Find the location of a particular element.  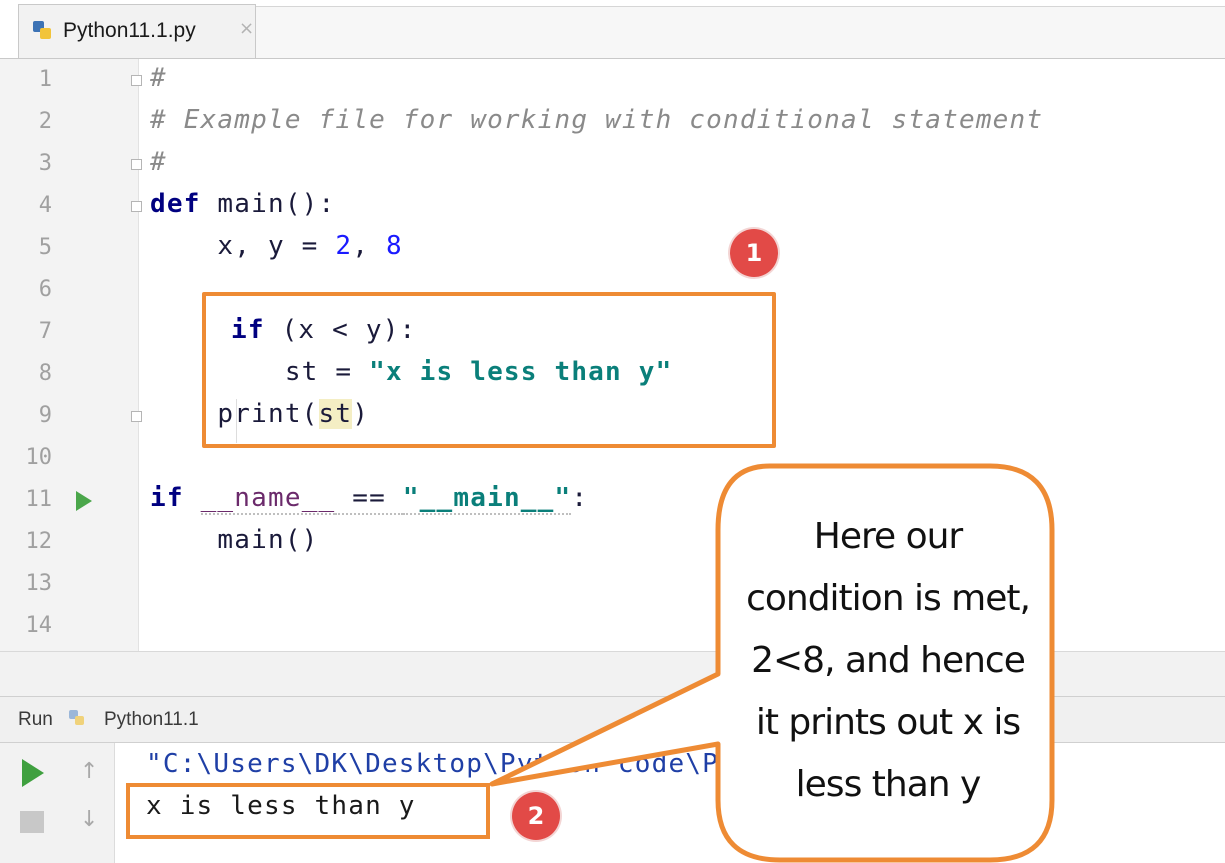

code-line-11: if __name__ == "__main__": is located at coordinates (369, 499).